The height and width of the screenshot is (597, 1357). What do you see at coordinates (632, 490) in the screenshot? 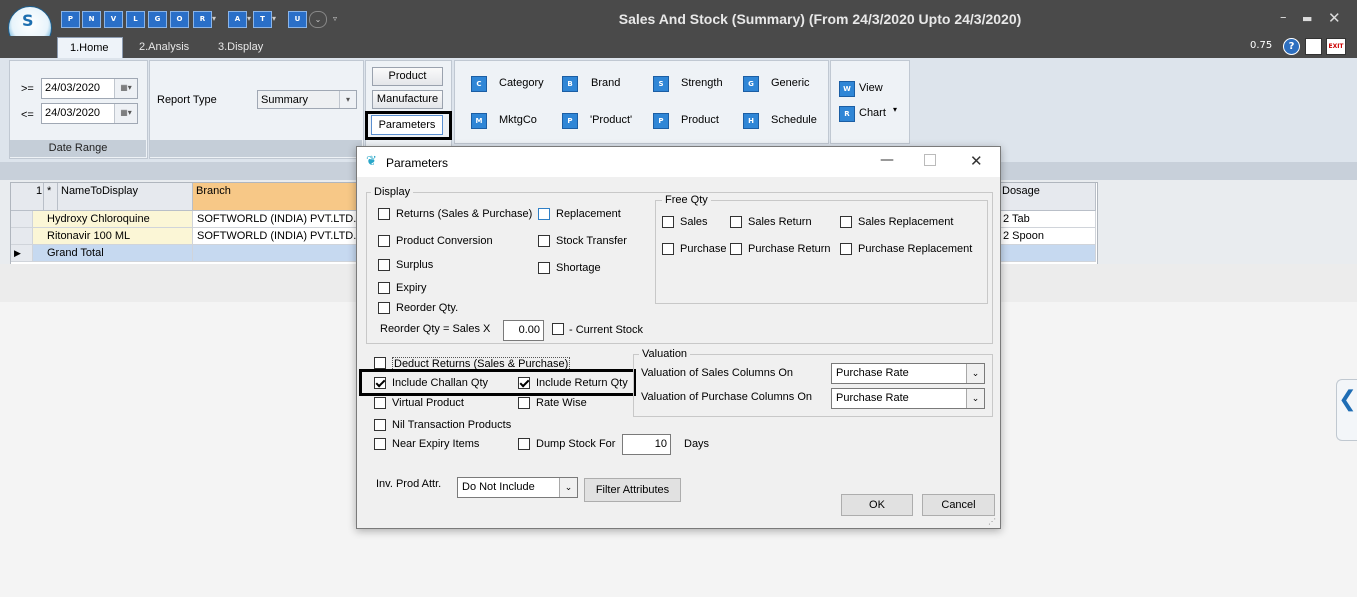
I see `filter-attributes-button: Filter Attributes` at bounding box center [632, 490].